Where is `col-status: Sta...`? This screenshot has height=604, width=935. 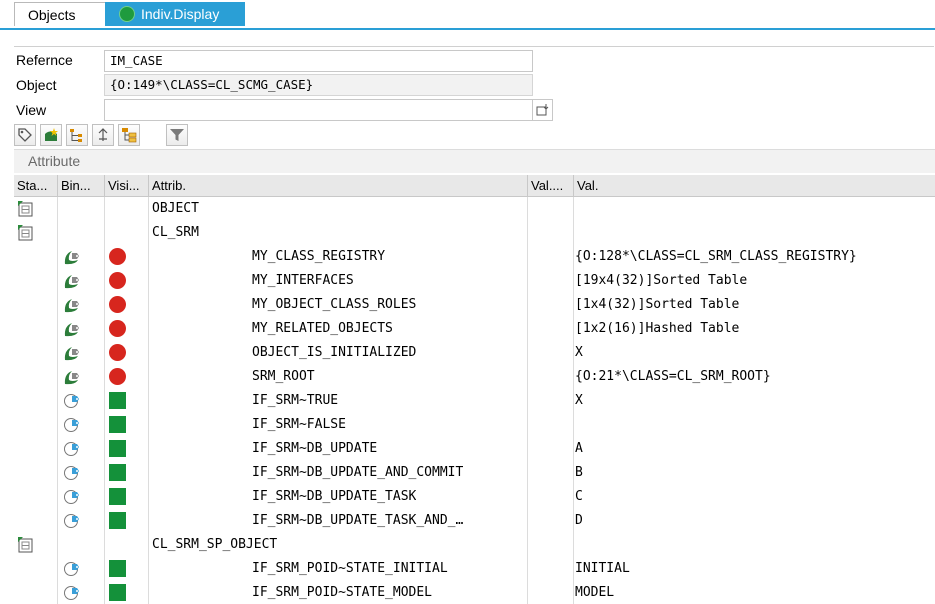 col-status: Sta... is located at coordinates (36, 185).